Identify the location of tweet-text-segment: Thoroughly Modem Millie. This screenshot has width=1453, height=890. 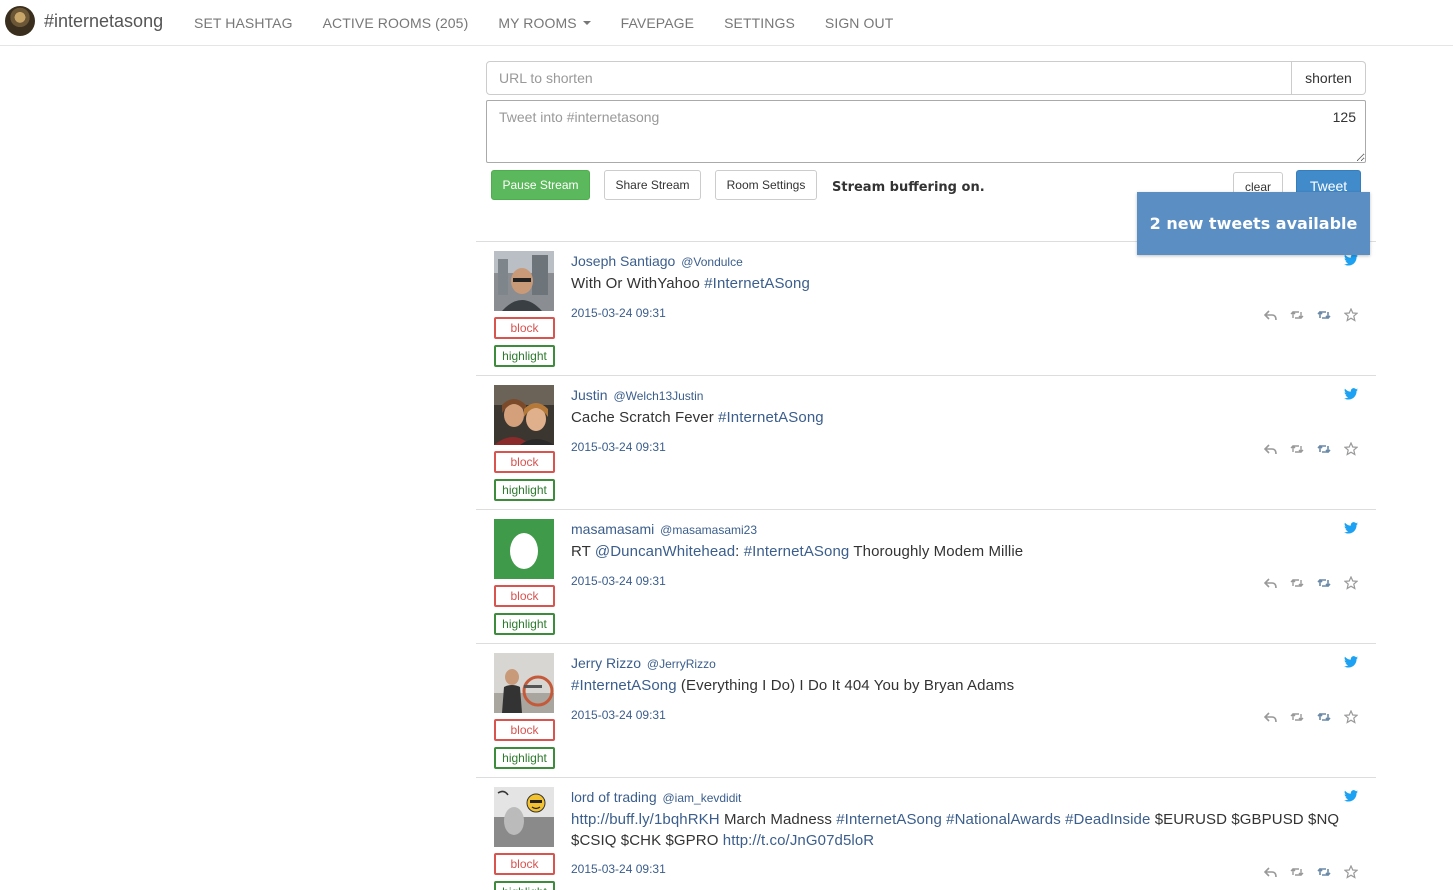
(936, 551).